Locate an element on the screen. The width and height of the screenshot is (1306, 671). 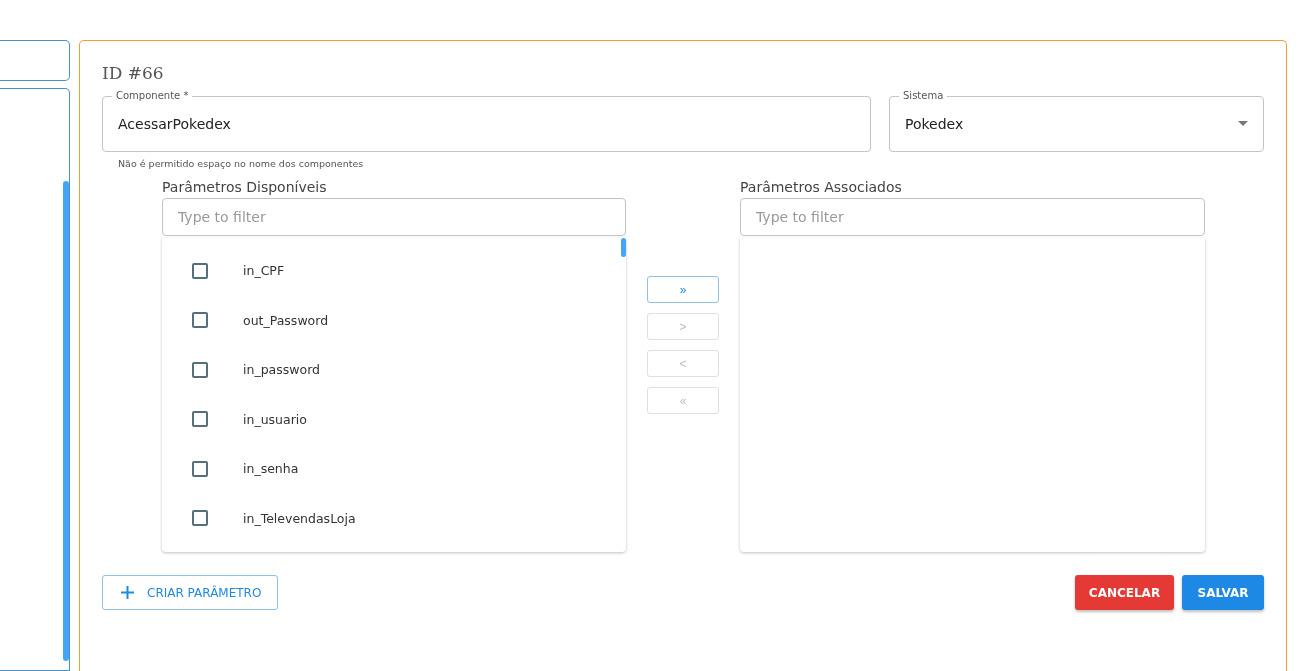
list-label: Parâmetros Disponíveis is located at coordinates (245, 187).